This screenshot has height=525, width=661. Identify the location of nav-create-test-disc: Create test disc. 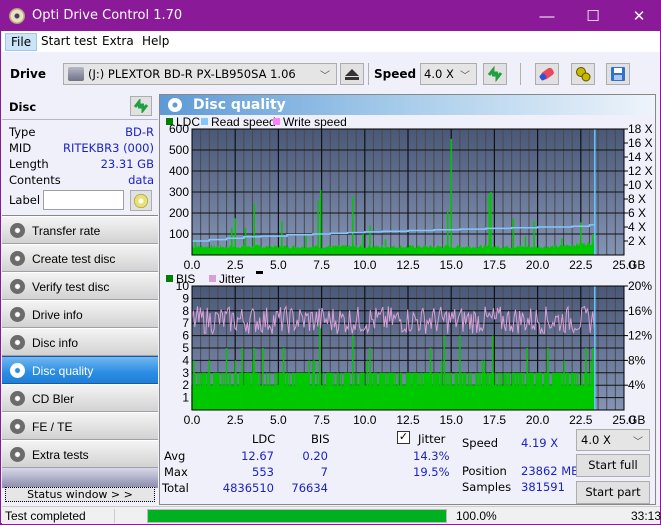
(80, 258).